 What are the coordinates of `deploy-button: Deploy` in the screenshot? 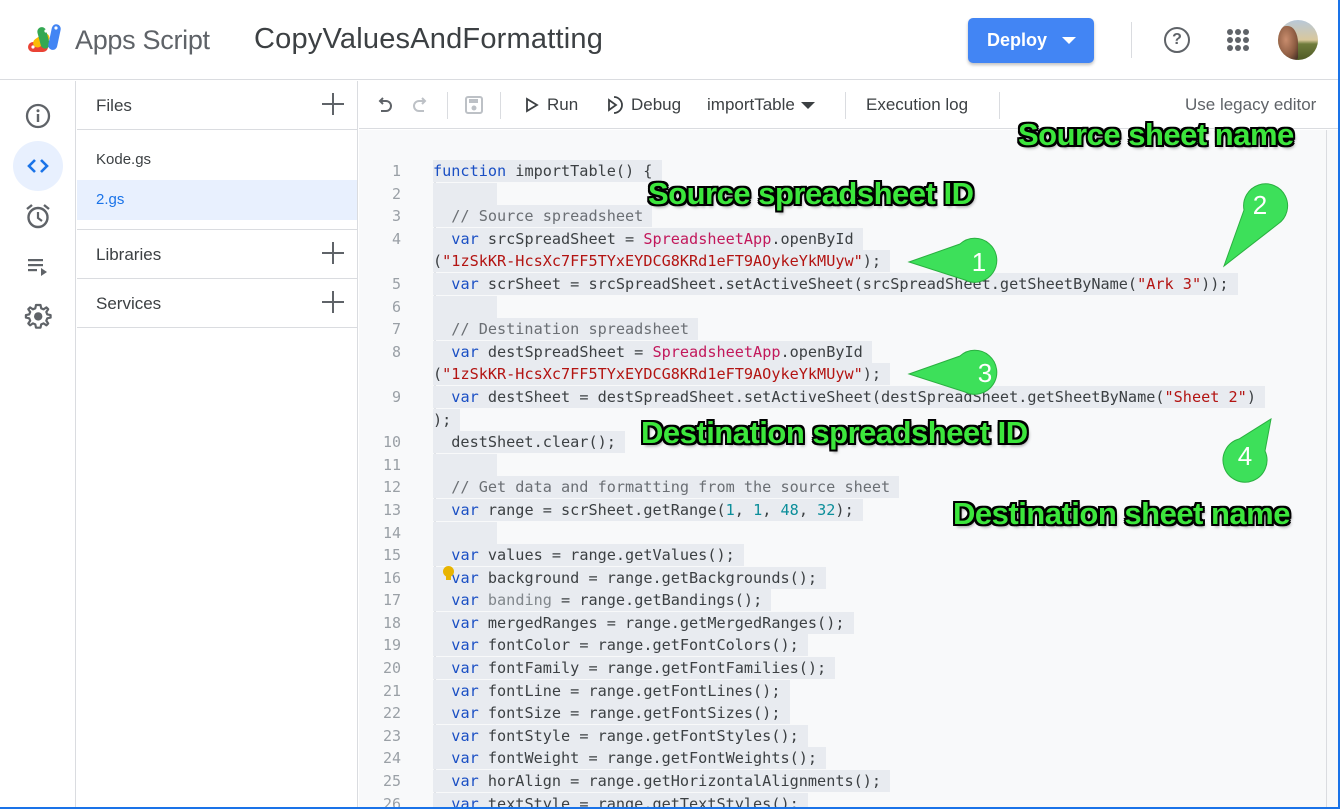 It's located at (1031, 40).